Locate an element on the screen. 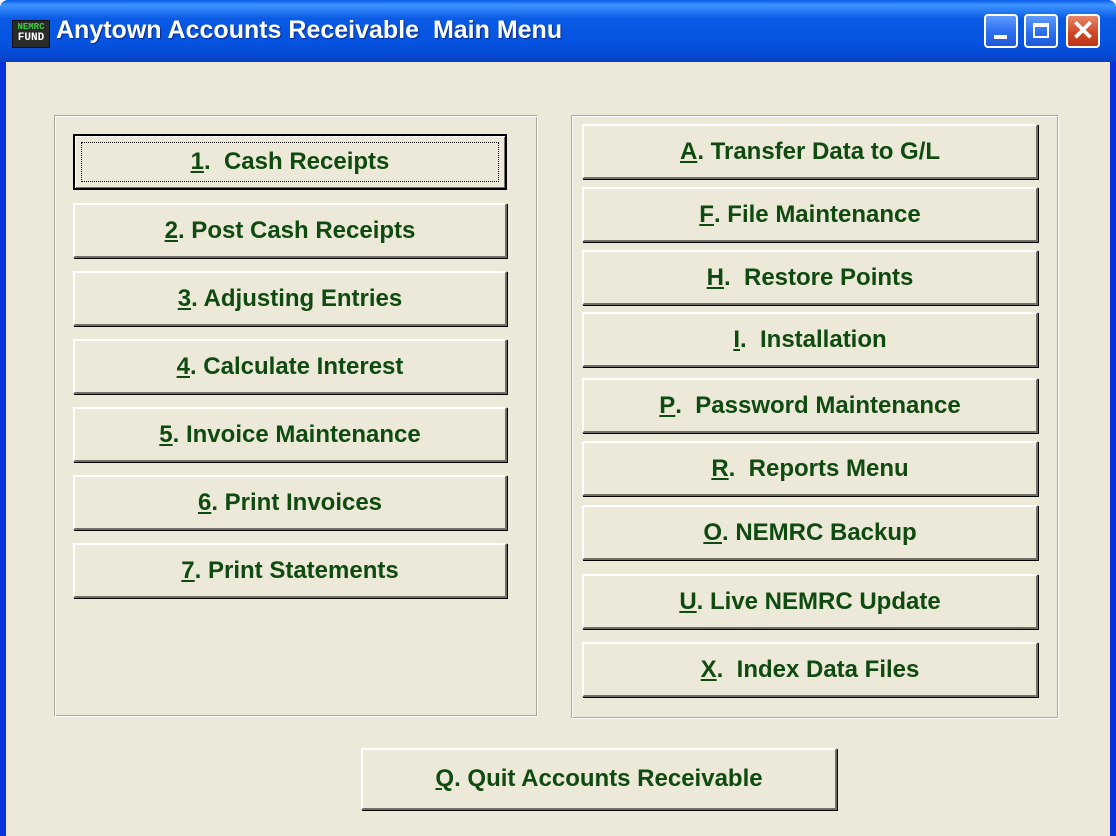 Image resolution: width=1116 pixels, height=836 pixels. reports-menu-button: R. Reports Menu is located at coordinates (810, 468).